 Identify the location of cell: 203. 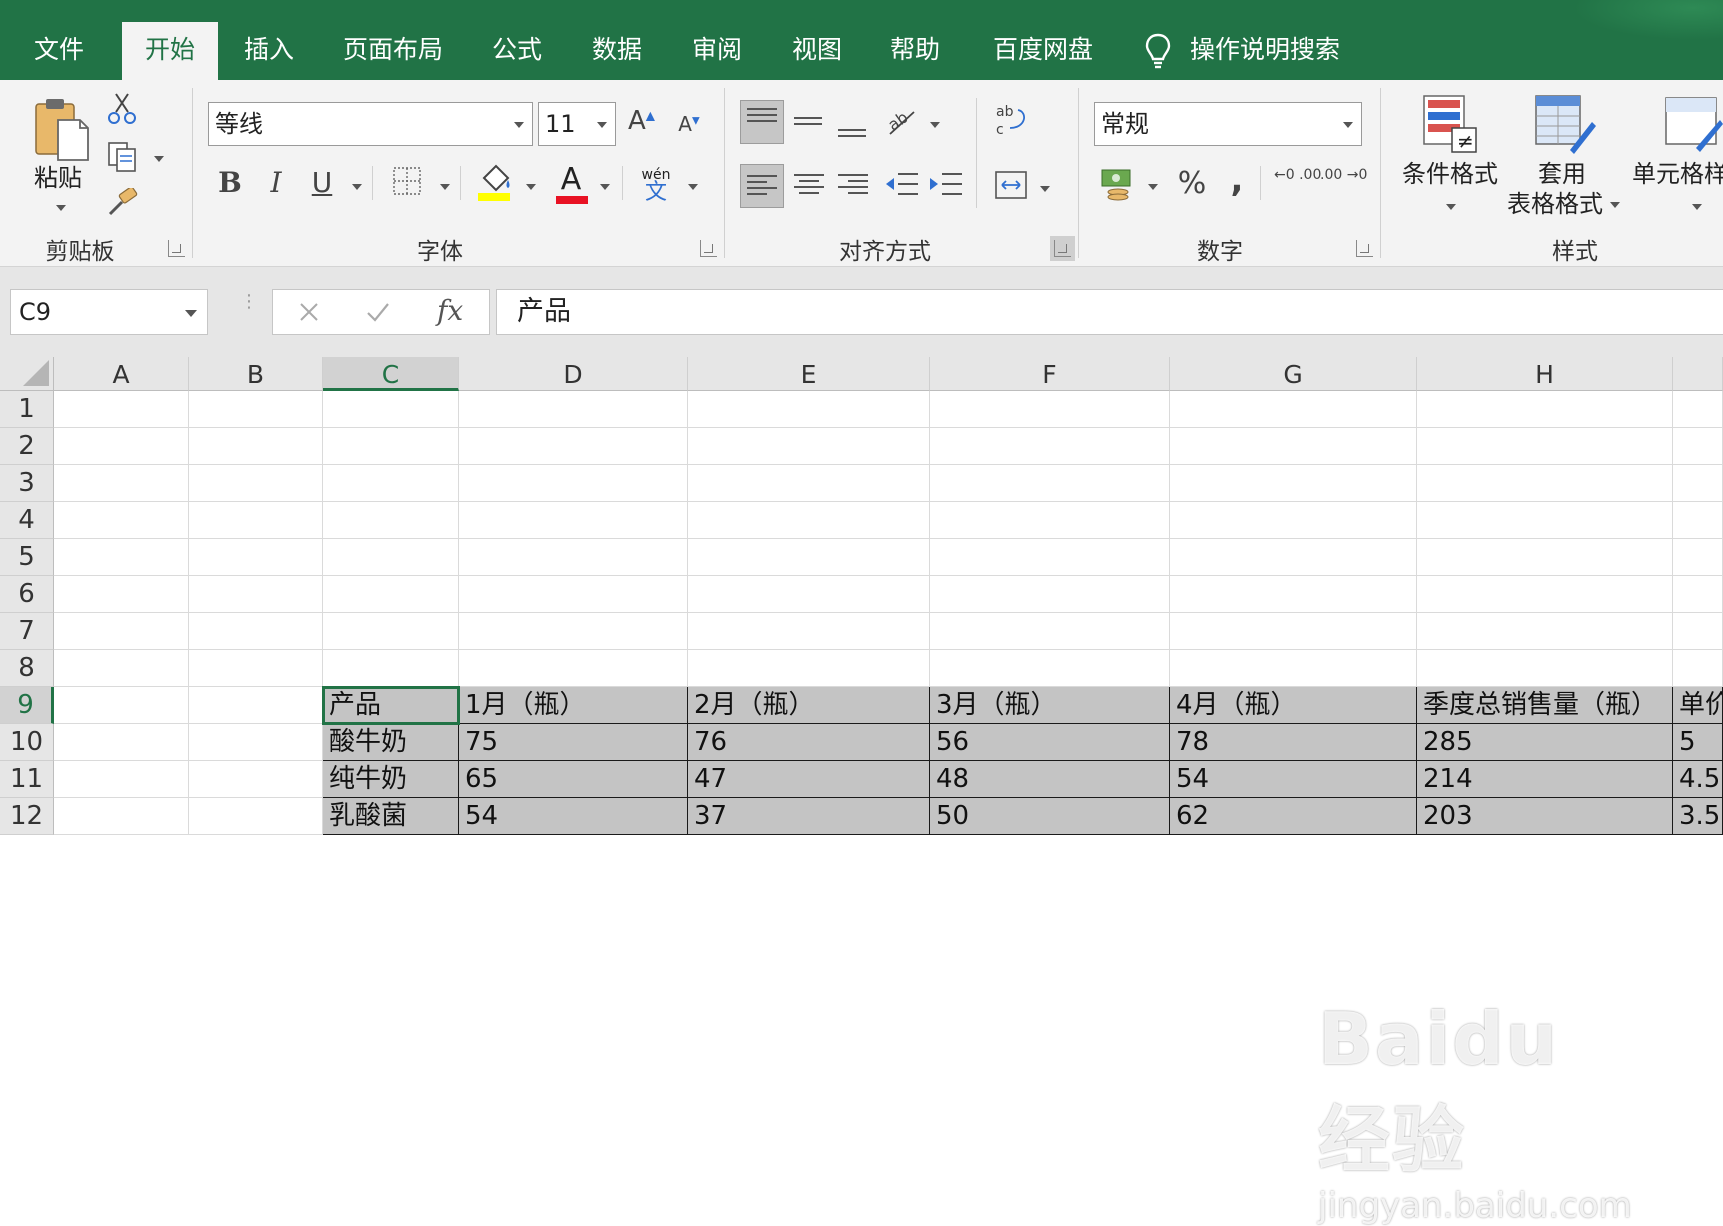
(1545, 816).